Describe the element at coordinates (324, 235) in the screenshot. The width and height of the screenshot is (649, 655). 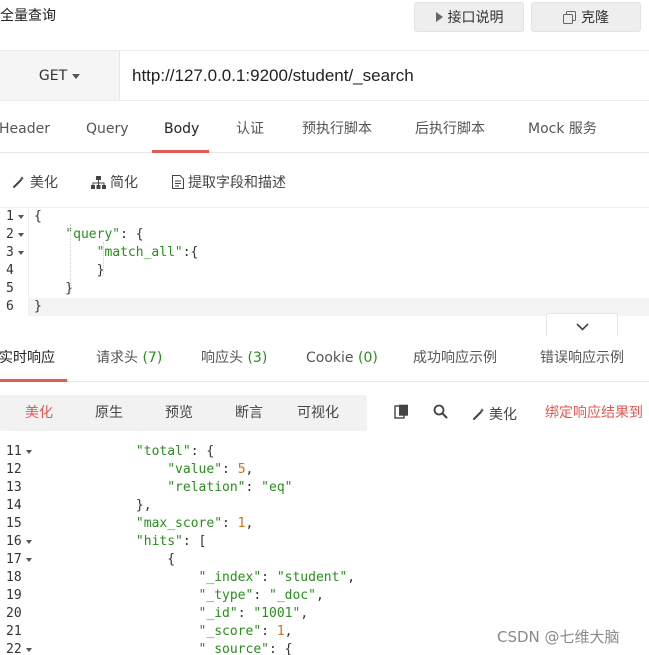
I see `code-line: 2 "query": {` at that location.